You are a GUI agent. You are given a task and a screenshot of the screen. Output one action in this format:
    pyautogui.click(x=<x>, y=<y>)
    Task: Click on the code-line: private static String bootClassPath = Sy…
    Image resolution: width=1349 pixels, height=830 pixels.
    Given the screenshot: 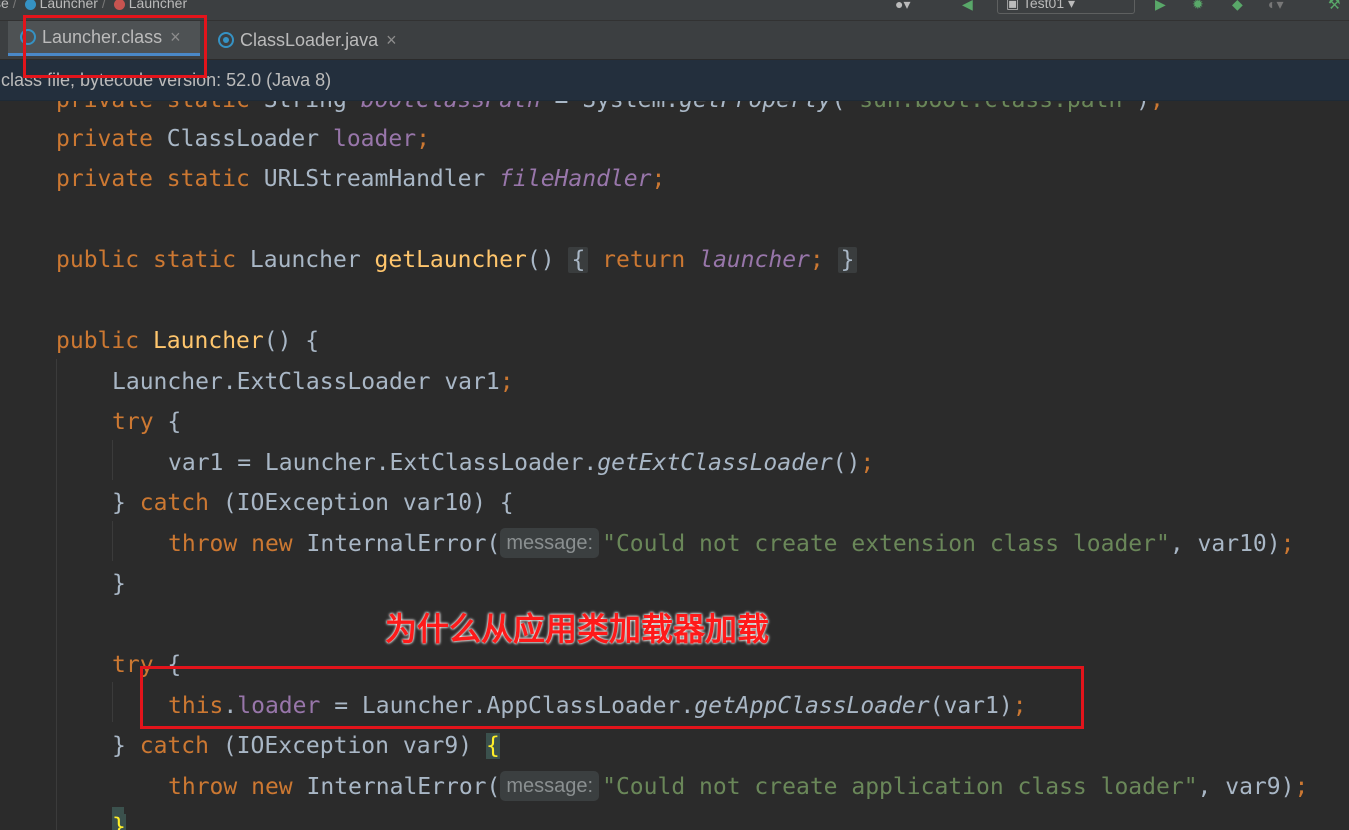 What is the action you would take?
    pyautogui.click(x=610, y=110)
    